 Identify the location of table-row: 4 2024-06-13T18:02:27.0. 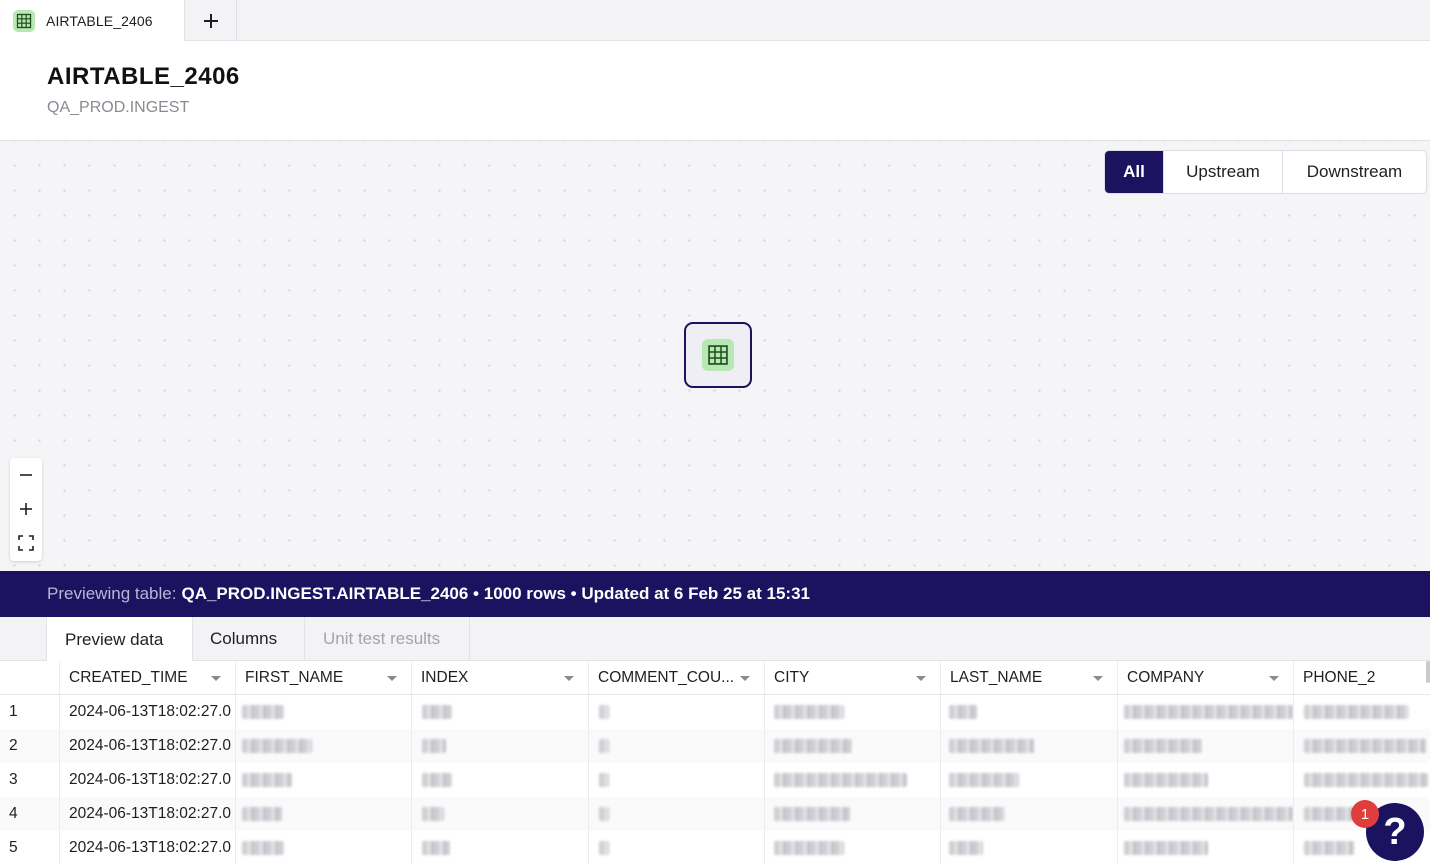
(715, 814).